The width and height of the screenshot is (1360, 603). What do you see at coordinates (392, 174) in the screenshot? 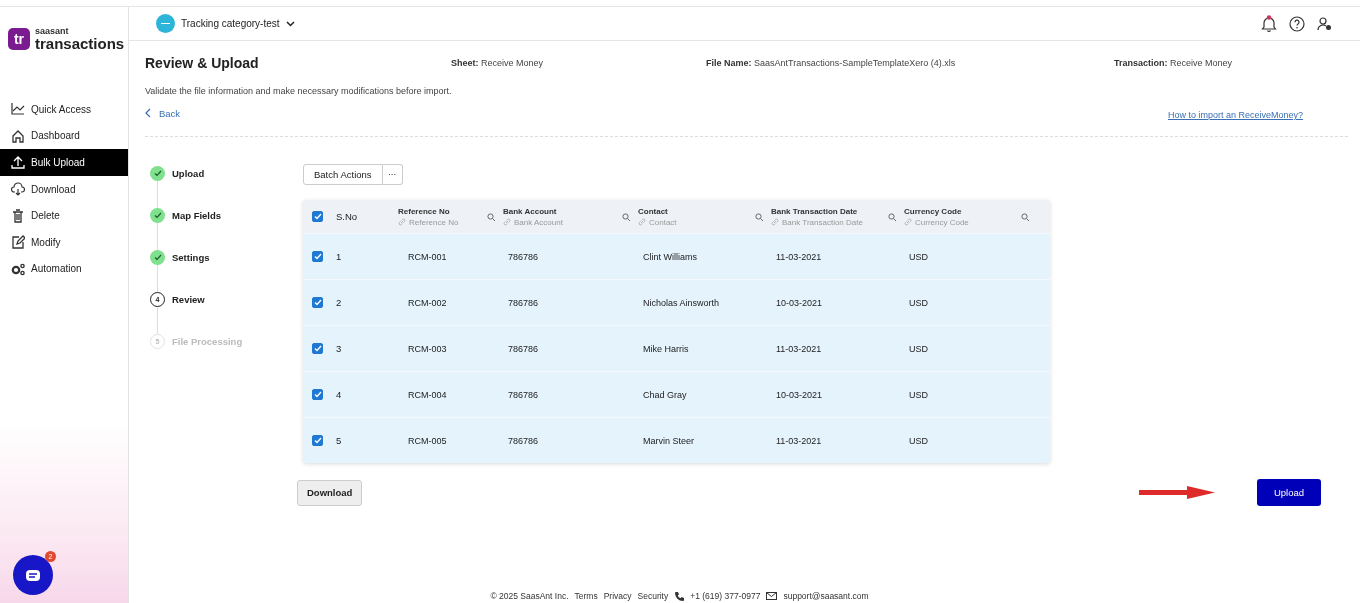
I see `more-button: ···` at bounding box center [392, 174].